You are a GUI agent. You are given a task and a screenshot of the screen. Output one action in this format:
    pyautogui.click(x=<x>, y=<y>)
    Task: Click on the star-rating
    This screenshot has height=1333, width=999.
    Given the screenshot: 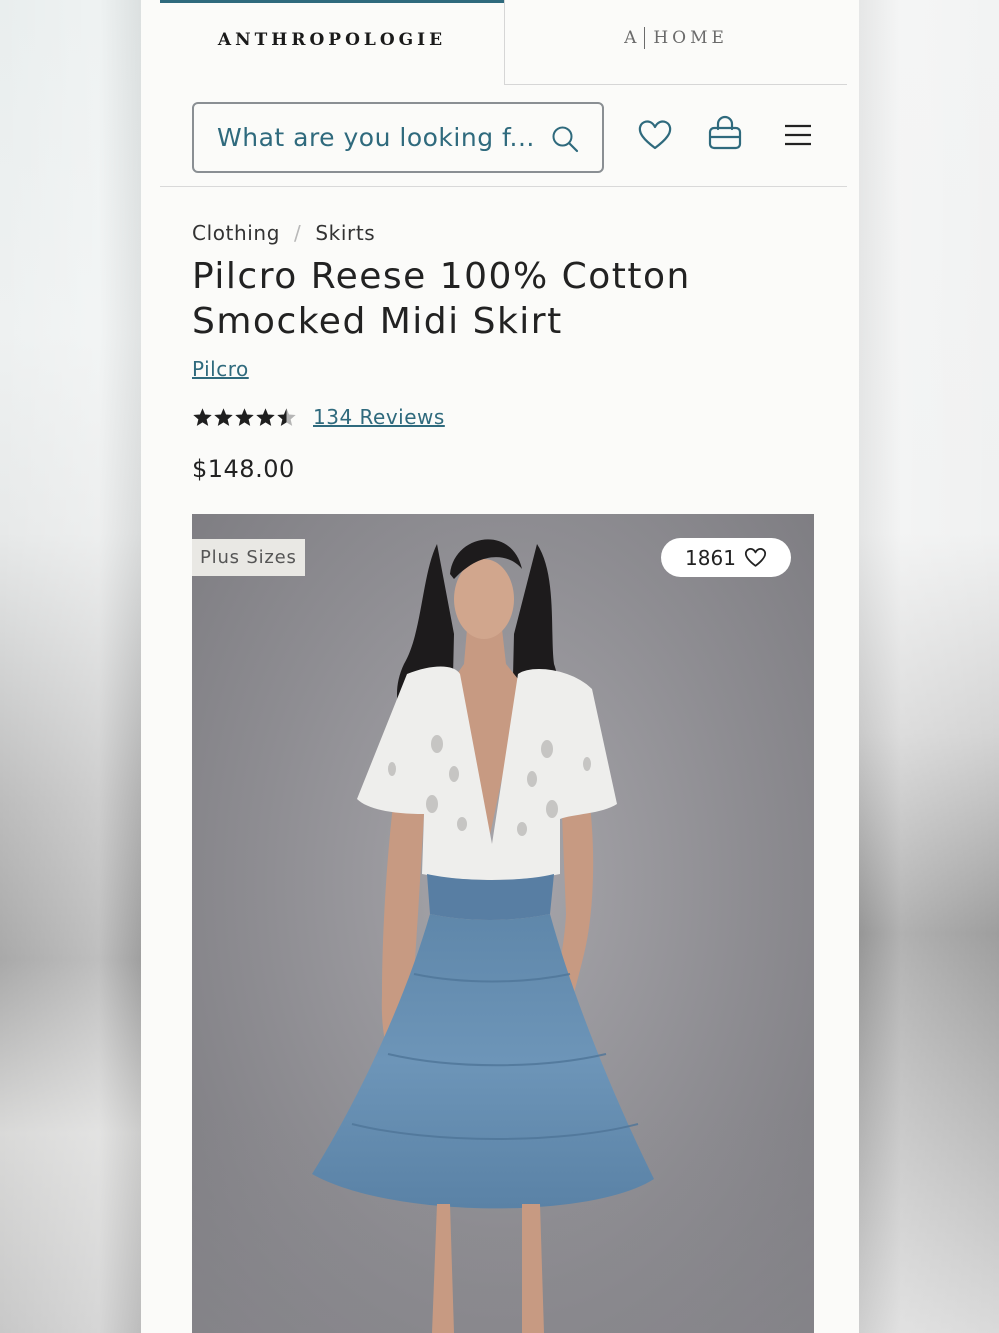 What is the action you would take?
    pyautogui.click(x=244, y=417)
    